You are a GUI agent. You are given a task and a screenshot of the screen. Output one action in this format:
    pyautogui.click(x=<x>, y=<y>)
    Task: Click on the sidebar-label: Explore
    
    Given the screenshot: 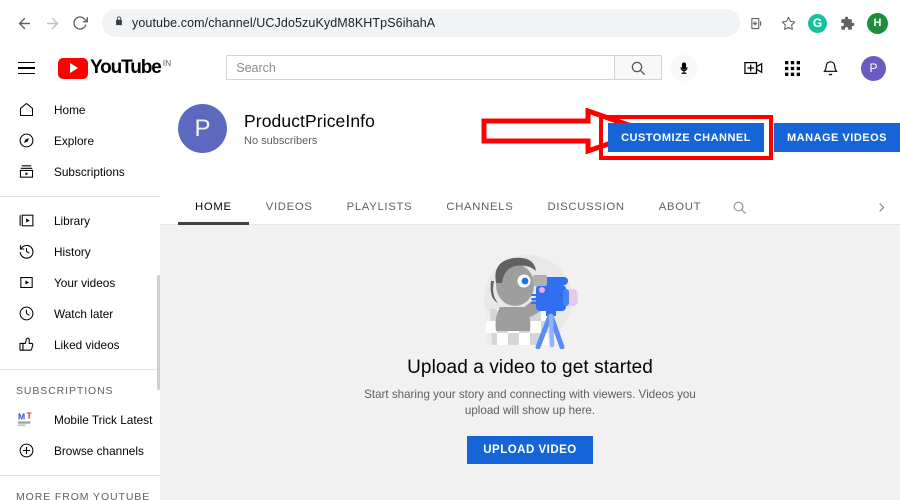 What is the action you would take?
    pyautogui.click(x=74, y=140)
    